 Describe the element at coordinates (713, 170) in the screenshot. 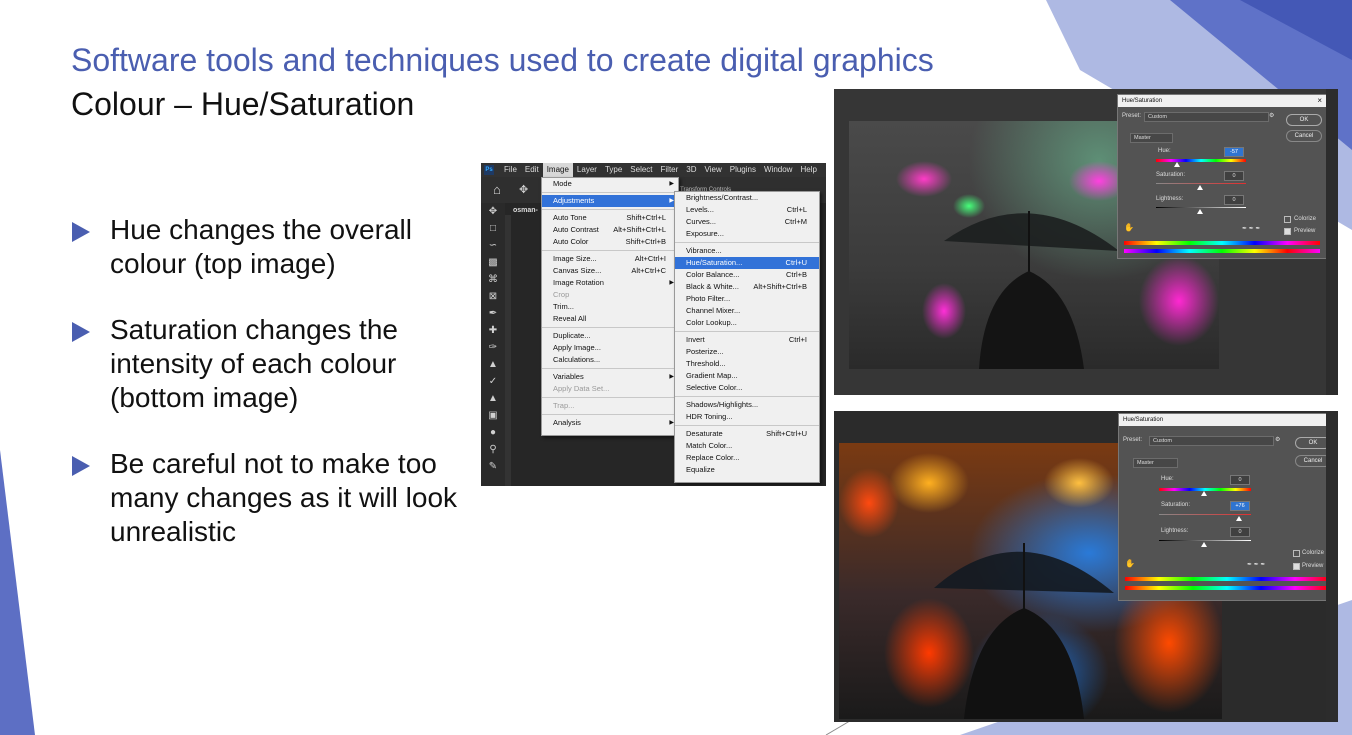

I see `menu-view: View` at that location.